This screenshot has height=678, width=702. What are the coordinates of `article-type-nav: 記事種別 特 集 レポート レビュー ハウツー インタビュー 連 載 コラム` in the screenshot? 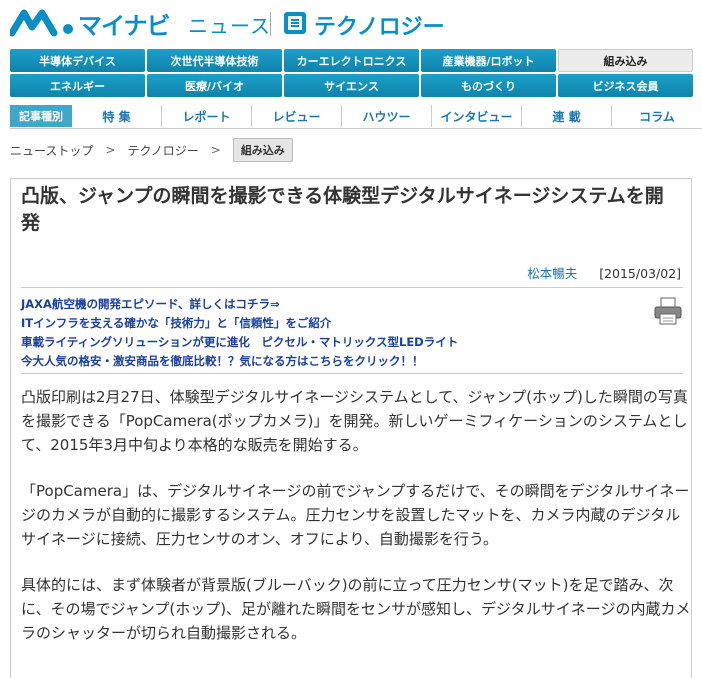 It's located at (356, 116).